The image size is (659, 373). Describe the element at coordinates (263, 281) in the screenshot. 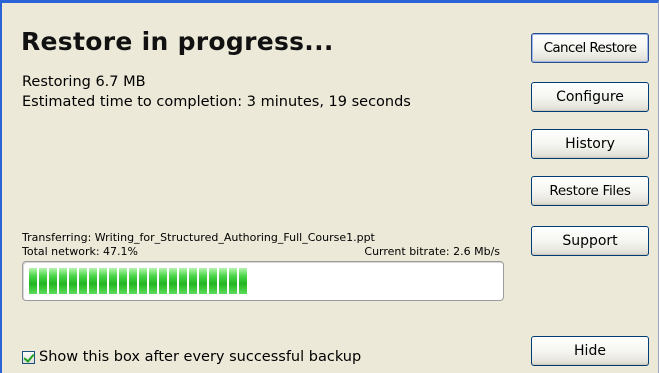

I see `progress-bar` at that location.